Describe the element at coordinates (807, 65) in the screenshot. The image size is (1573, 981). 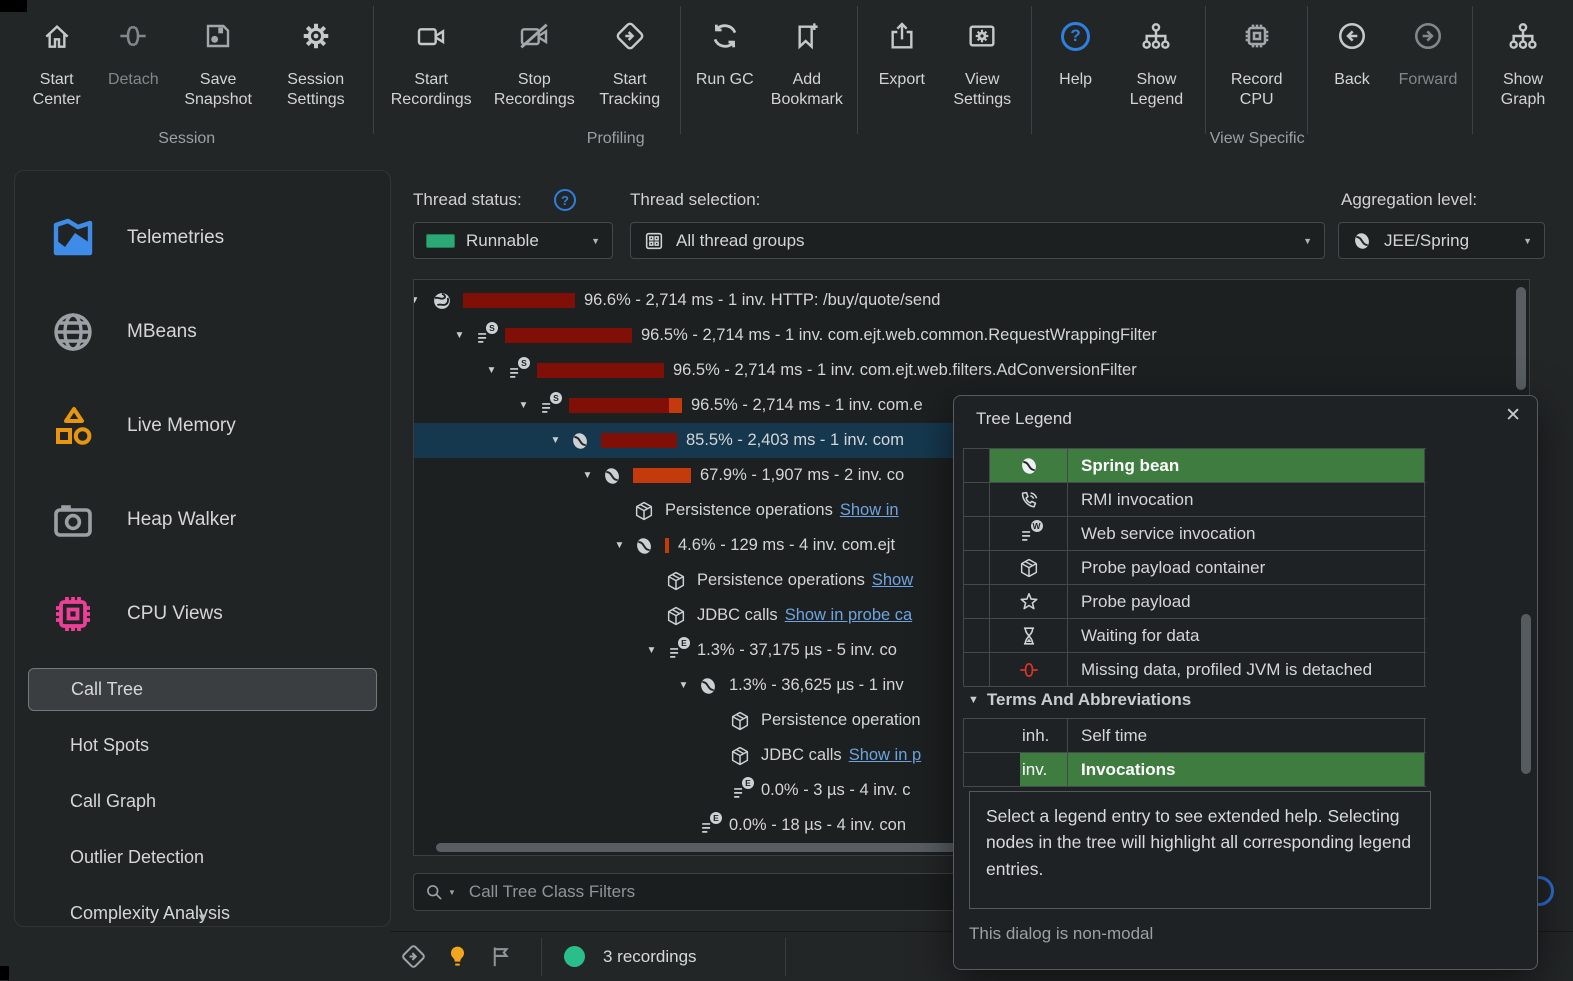
I see `add-bookmark-button: Add Bookmark` at that location.